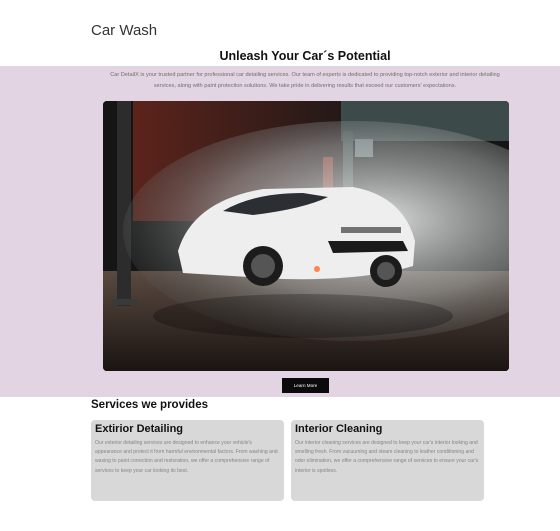 The image size is (560, 531). Describe the element at coordinates (124, 30) in the screenshot. I see `site-title: Car Wash` at that location.